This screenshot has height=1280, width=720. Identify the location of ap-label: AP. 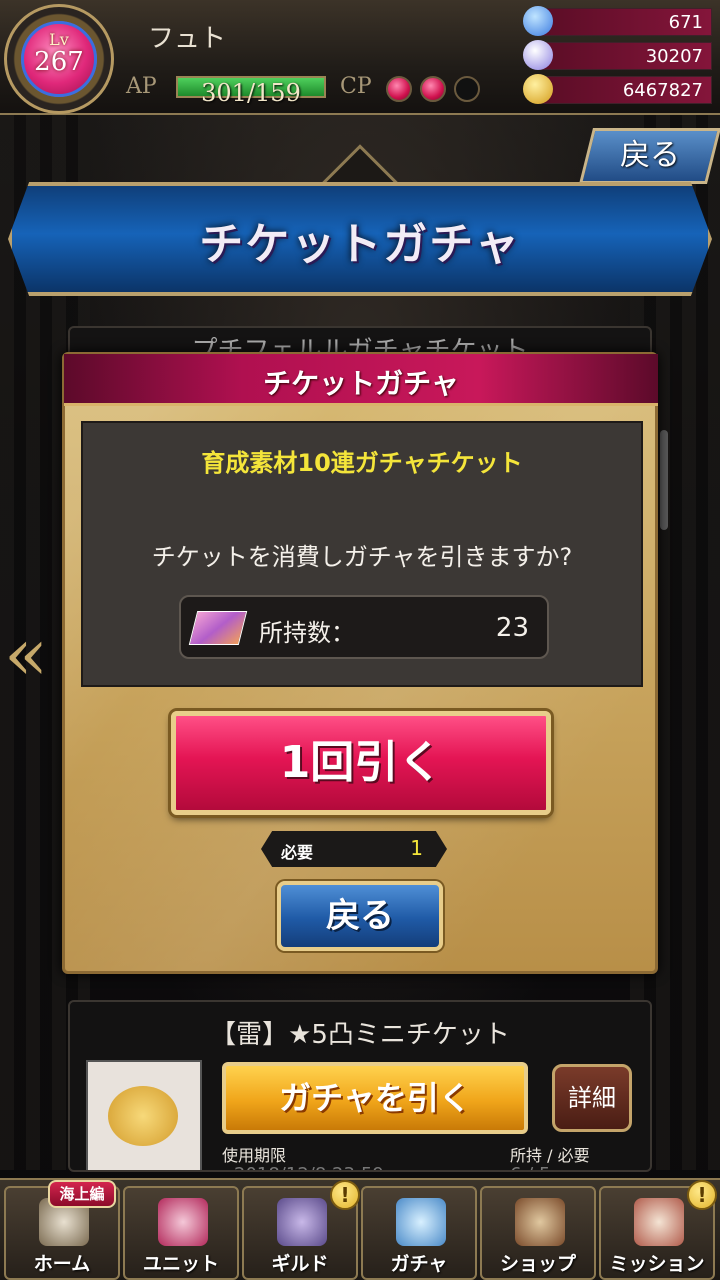
(141, 86).